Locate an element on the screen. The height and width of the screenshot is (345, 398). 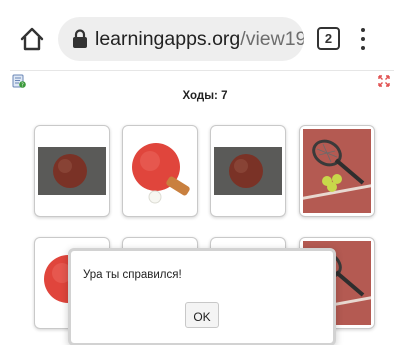
url-text: learningapps.org/view19312 is located at coordinates (199, 39).